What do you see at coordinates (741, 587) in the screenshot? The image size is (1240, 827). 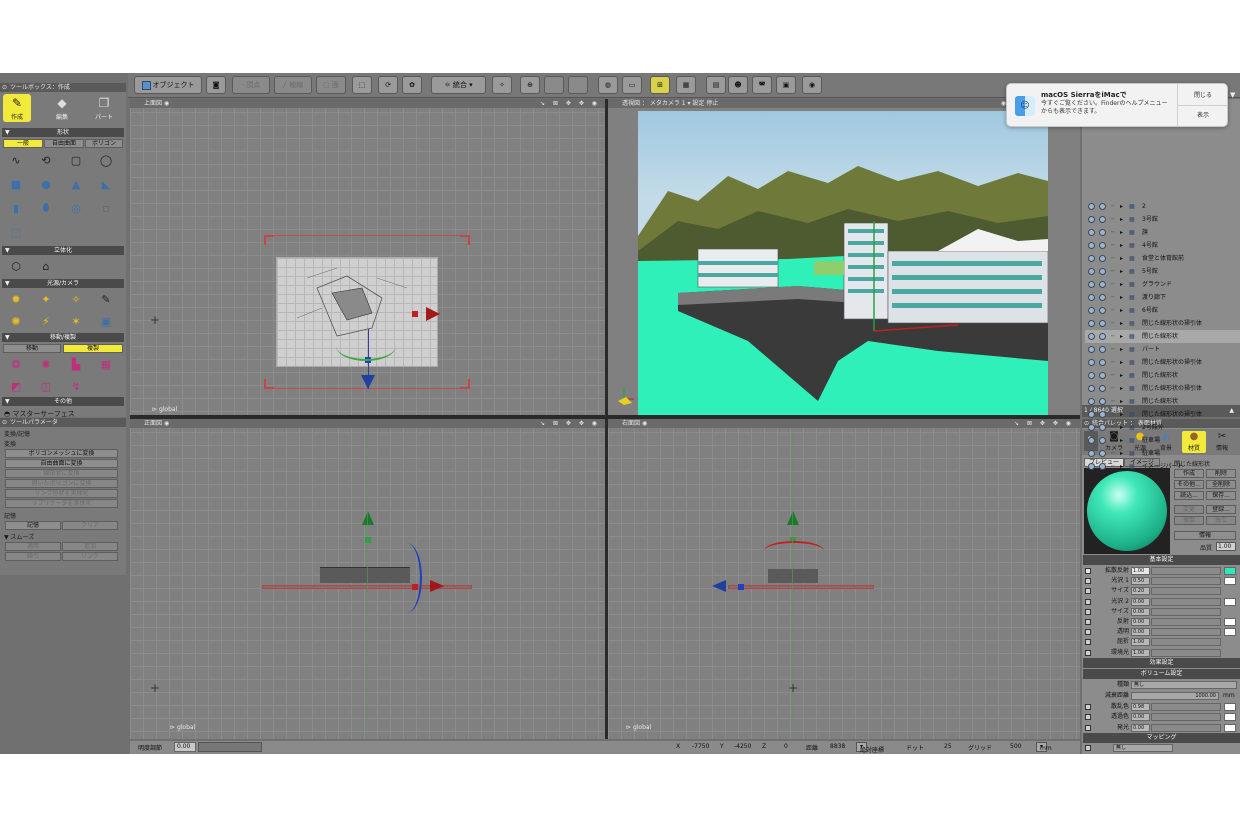 I see `right-z-handle` at bounding box center [741, 587].